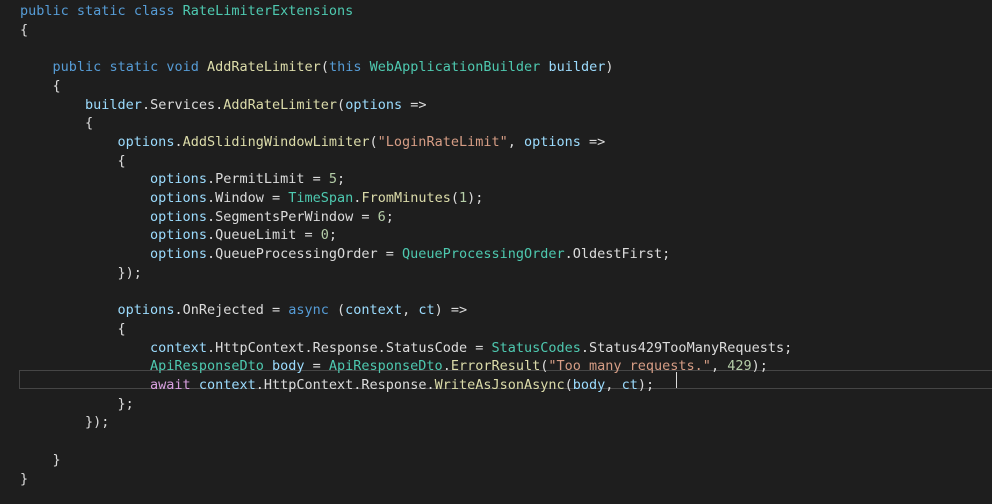  Describe the element at coordinates (629, 366) in the screenshot. I see `string-literal-token: "Too many requests."` at that location.